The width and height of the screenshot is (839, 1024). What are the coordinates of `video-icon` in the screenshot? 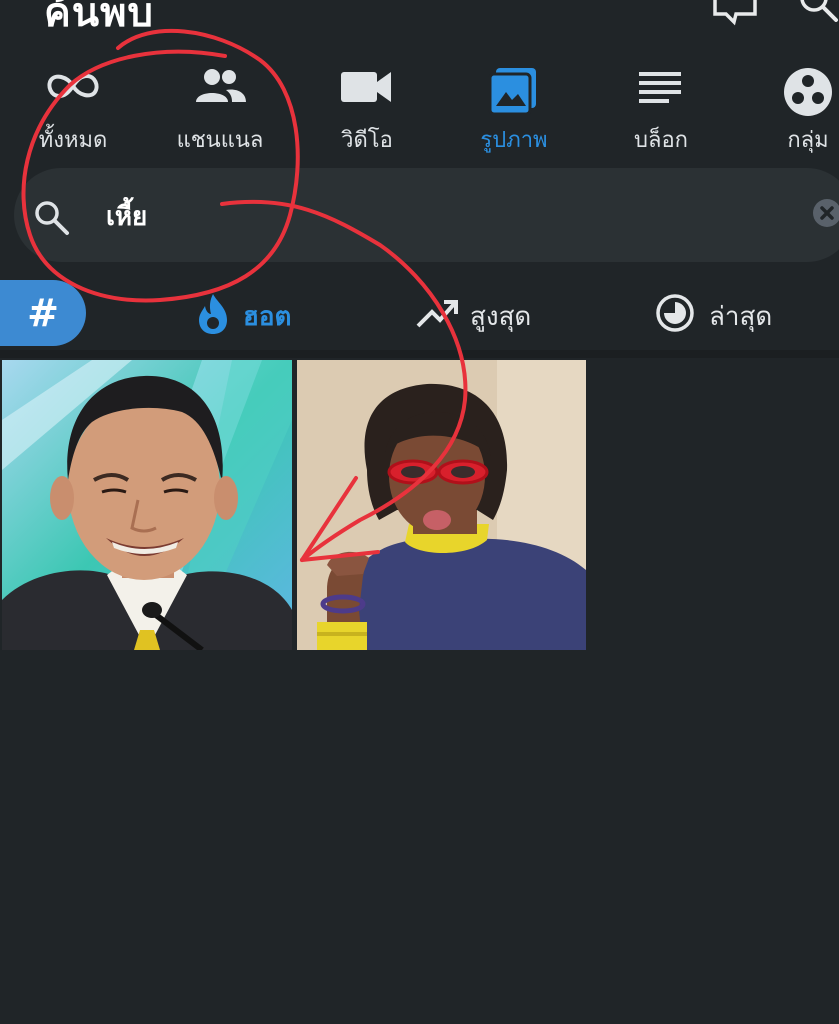 It's located at (367, 88).